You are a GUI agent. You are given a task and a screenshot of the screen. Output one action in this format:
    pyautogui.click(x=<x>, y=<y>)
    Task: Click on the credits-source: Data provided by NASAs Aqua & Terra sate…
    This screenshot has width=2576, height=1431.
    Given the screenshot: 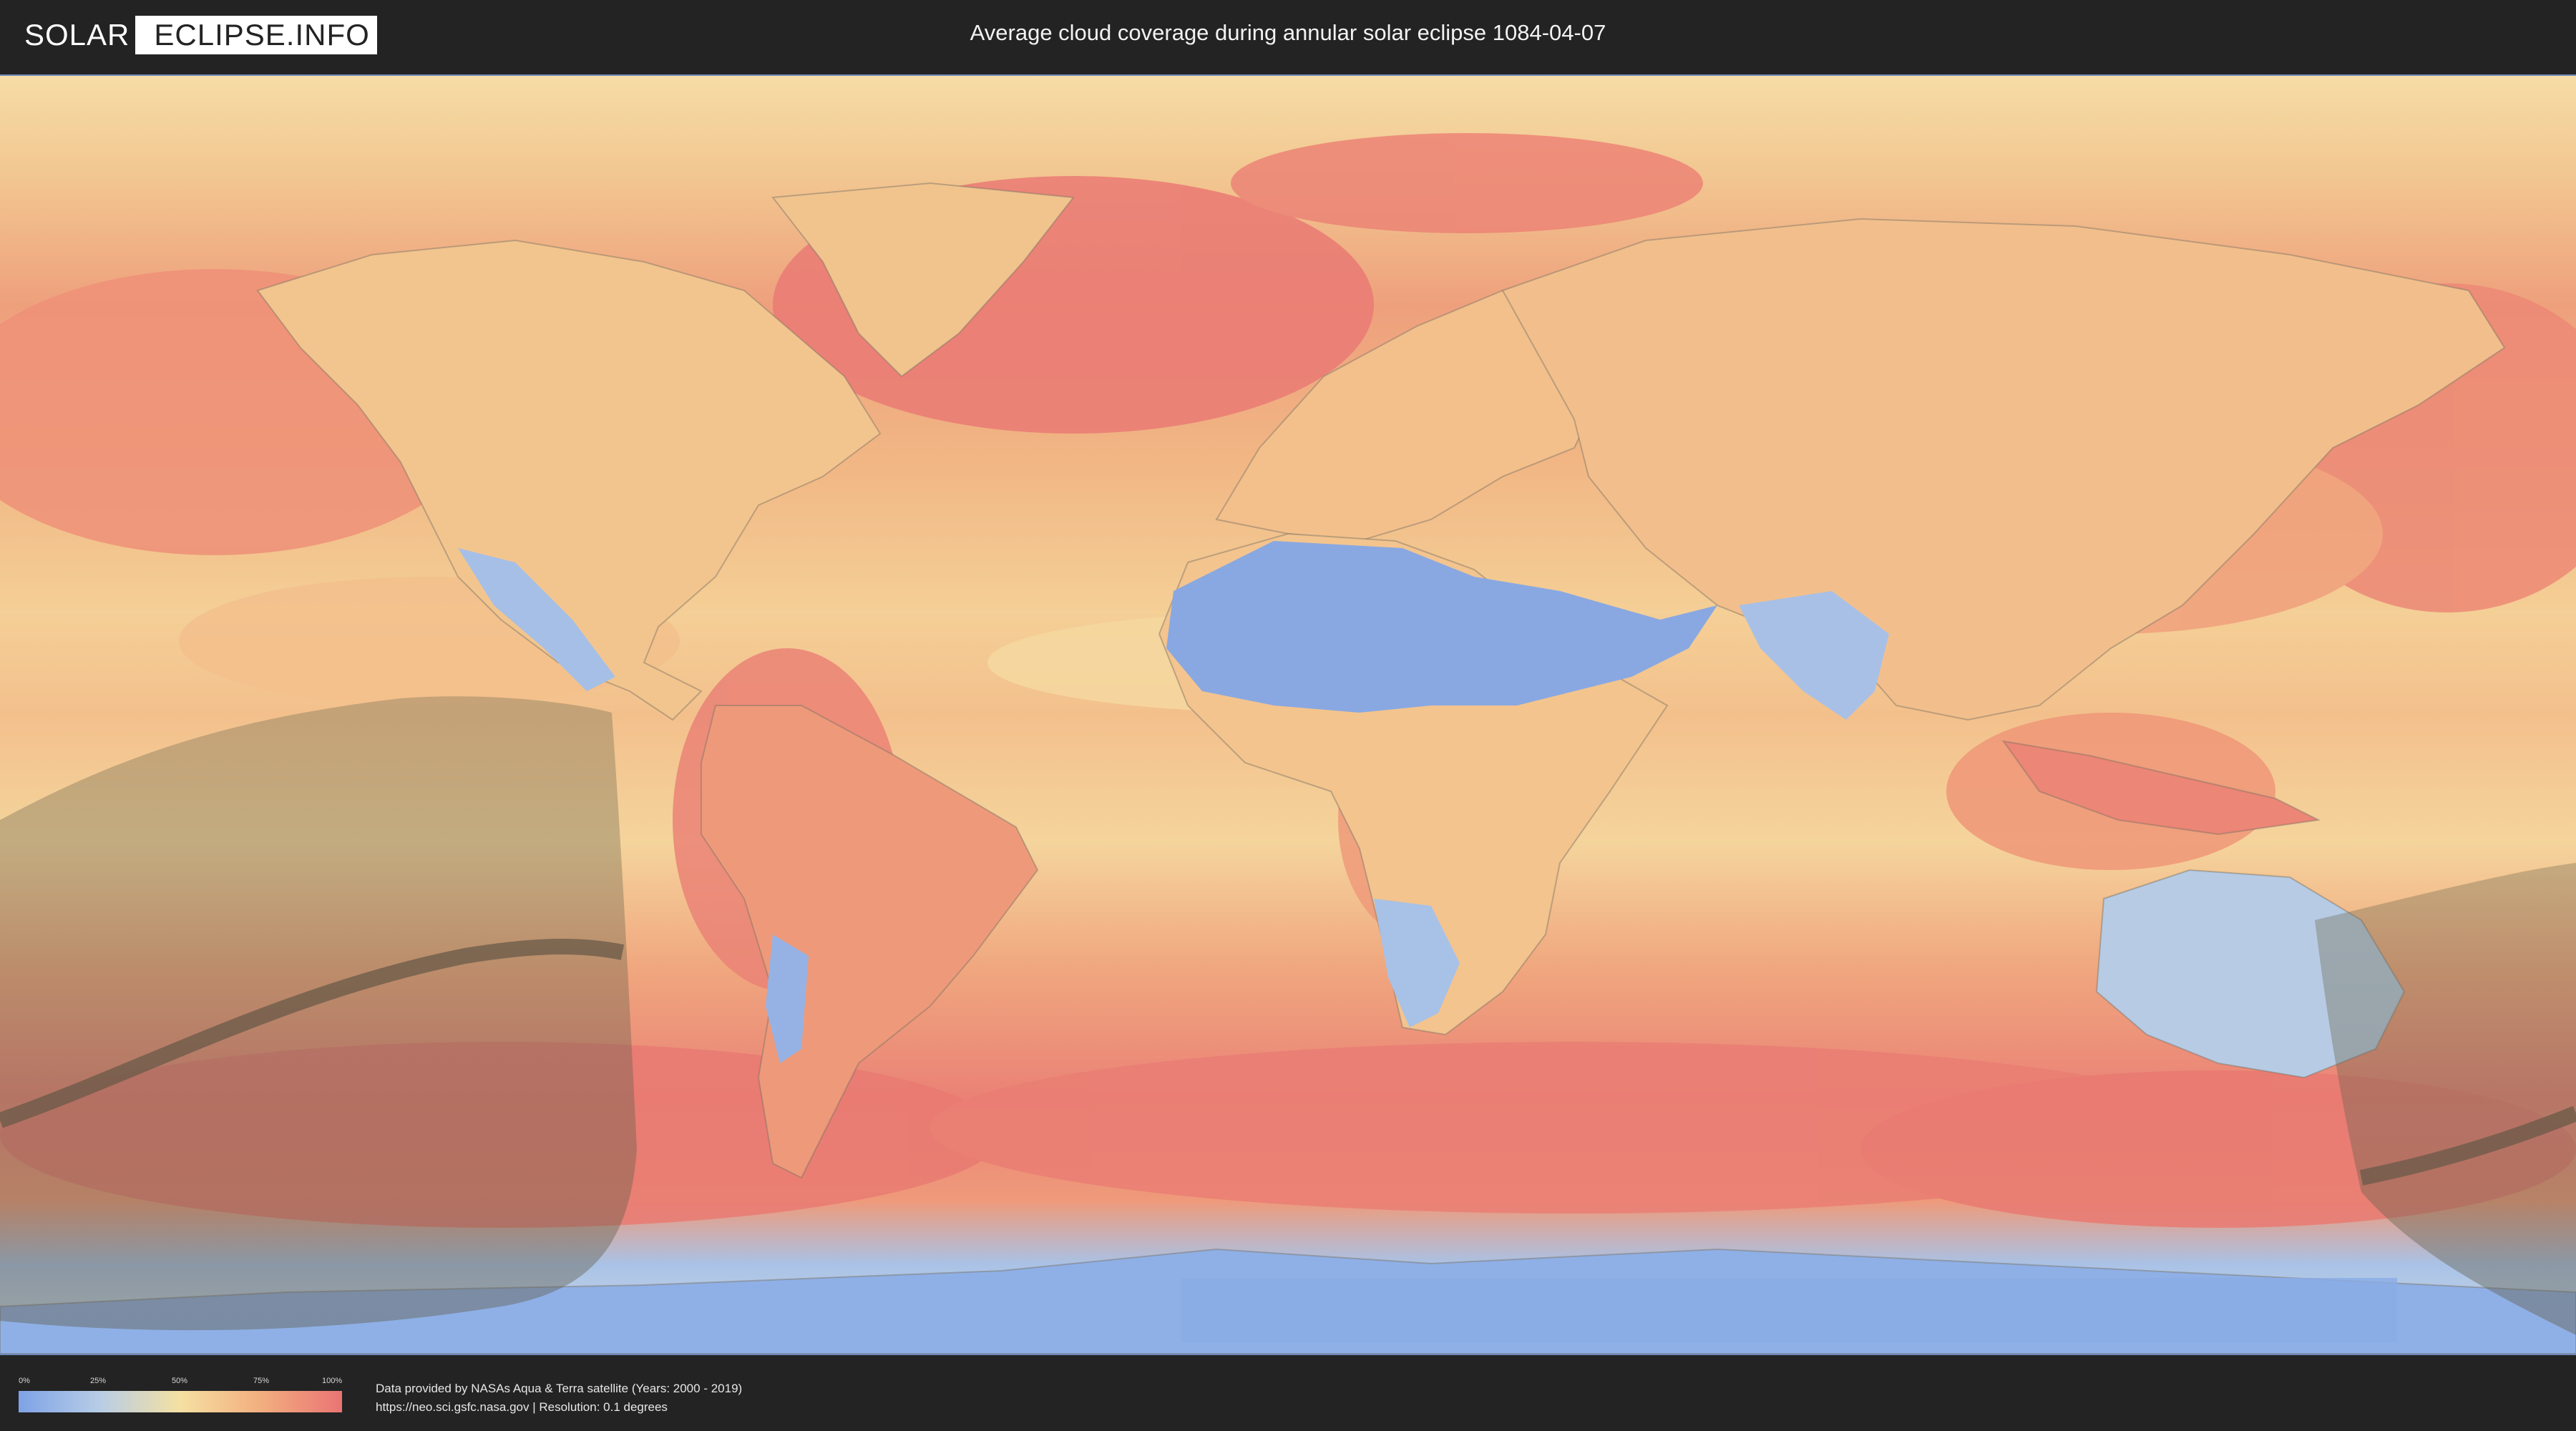 What is the action you would take?
    pyautogui.click(x=559, y=1388)
    